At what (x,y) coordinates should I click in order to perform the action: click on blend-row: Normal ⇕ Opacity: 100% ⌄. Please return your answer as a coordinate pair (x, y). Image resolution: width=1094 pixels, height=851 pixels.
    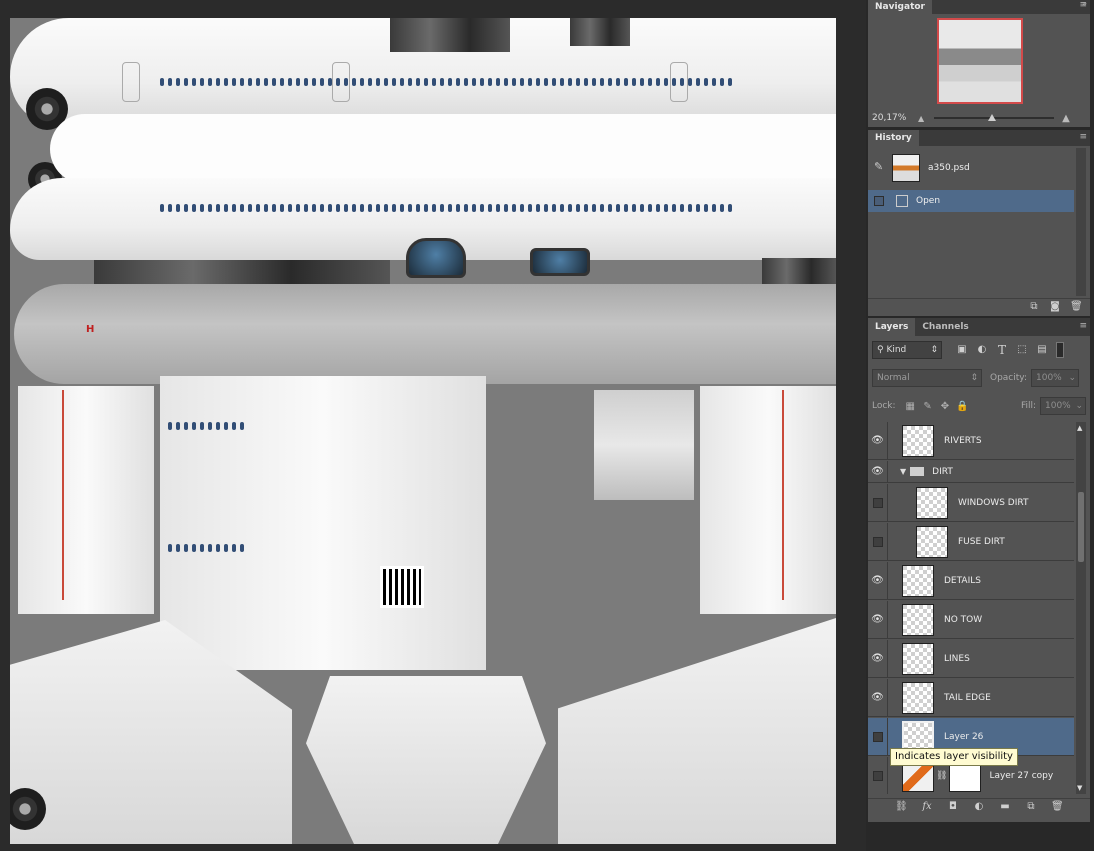
    Looking at the image, I should click on (979, 378).